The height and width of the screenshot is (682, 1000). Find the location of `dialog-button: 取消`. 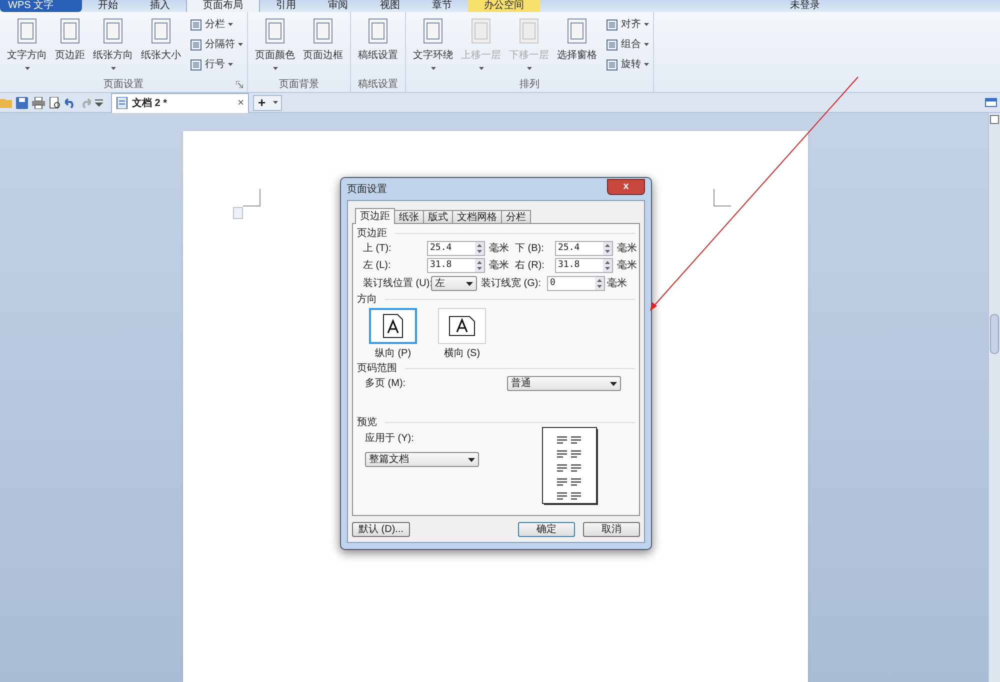

dialog-button: 取消 is located at coordinates (611, 529).